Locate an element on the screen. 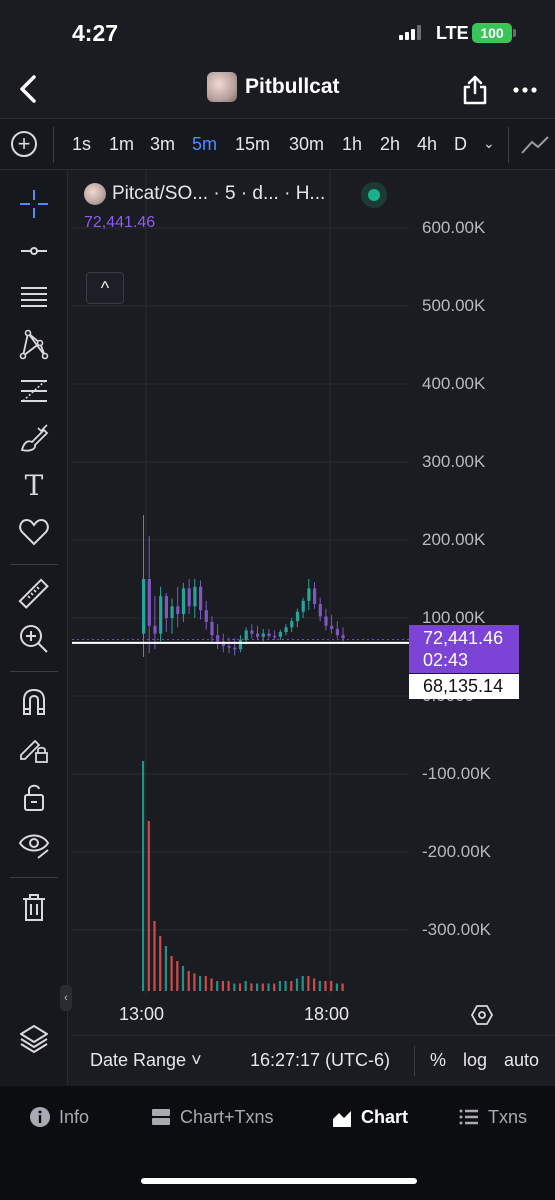  y-tick-label: -200.00K is located at coordinates (456, 851).